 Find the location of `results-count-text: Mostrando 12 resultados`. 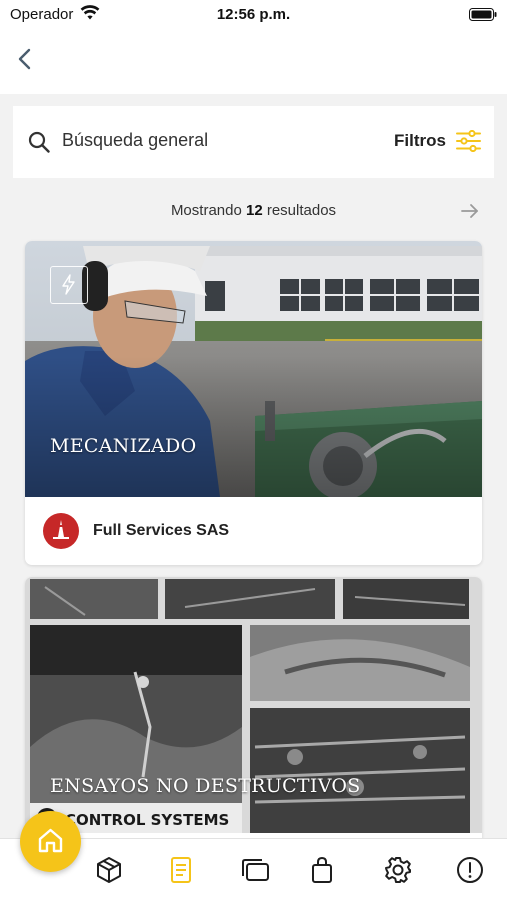

results-count-text: Mostrando 12 resultados is located at coordinates (253, 210).